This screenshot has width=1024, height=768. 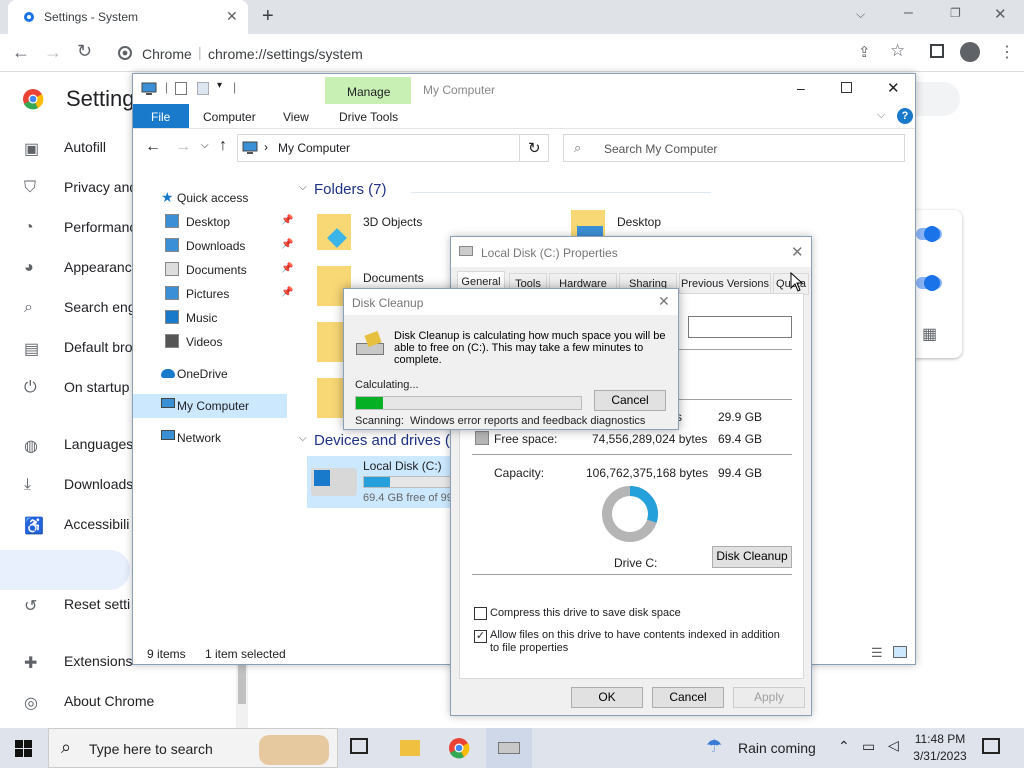 I want to click on address-bar: › My Computer ⌵, so click(x=393, y=148).